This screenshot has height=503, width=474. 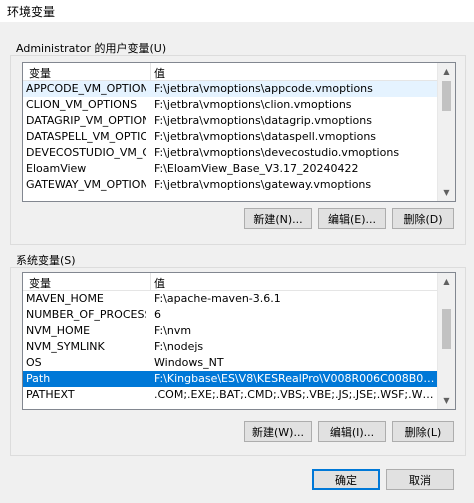 I want to click on row-value: F:\EloamView_Base_V3.17_20240422, so click(x=256, y=168).